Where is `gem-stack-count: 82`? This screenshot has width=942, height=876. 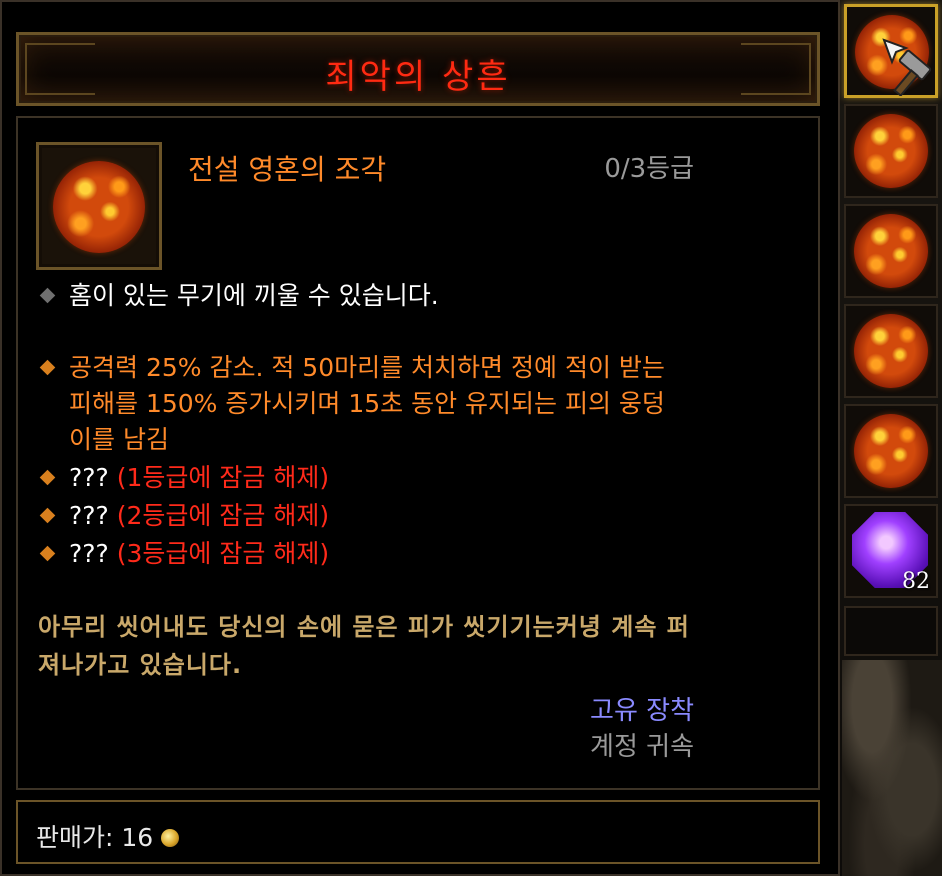
gem-stack-count: 82 is located at coordinates (916, 581).